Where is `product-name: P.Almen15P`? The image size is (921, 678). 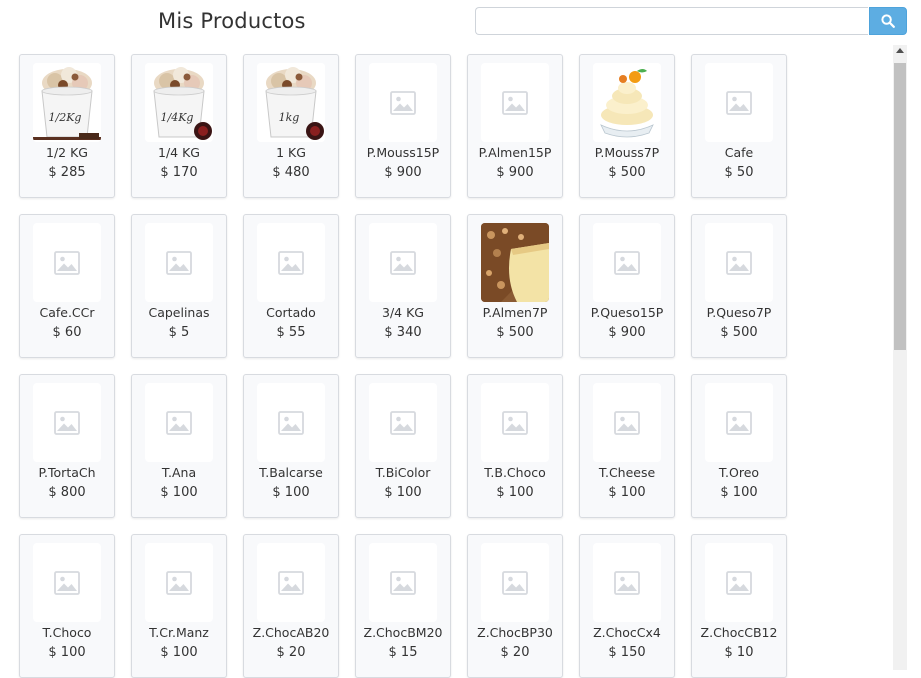
product-name: P.Almen15P is located at coordinates (515, 152).